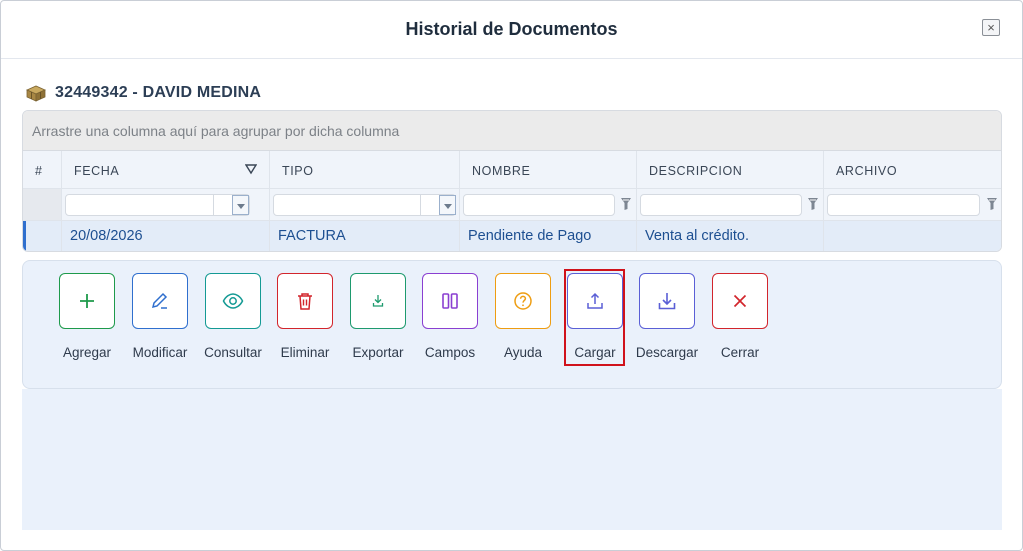  I want to click on view-button, so click(233, 301).